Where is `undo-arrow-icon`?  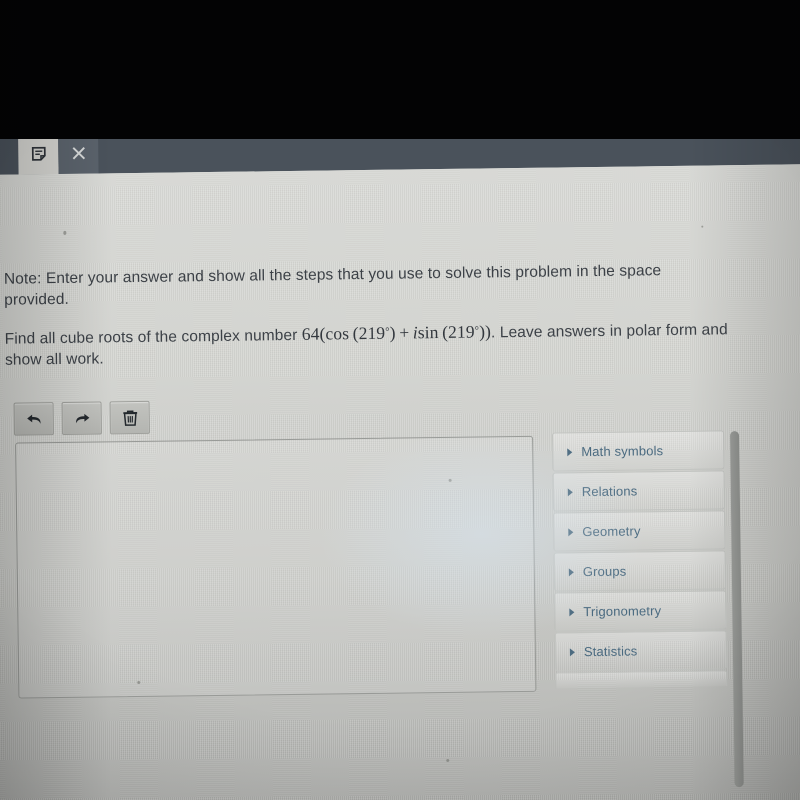 undo-arrow-icon is located at coordinates (33, 419).